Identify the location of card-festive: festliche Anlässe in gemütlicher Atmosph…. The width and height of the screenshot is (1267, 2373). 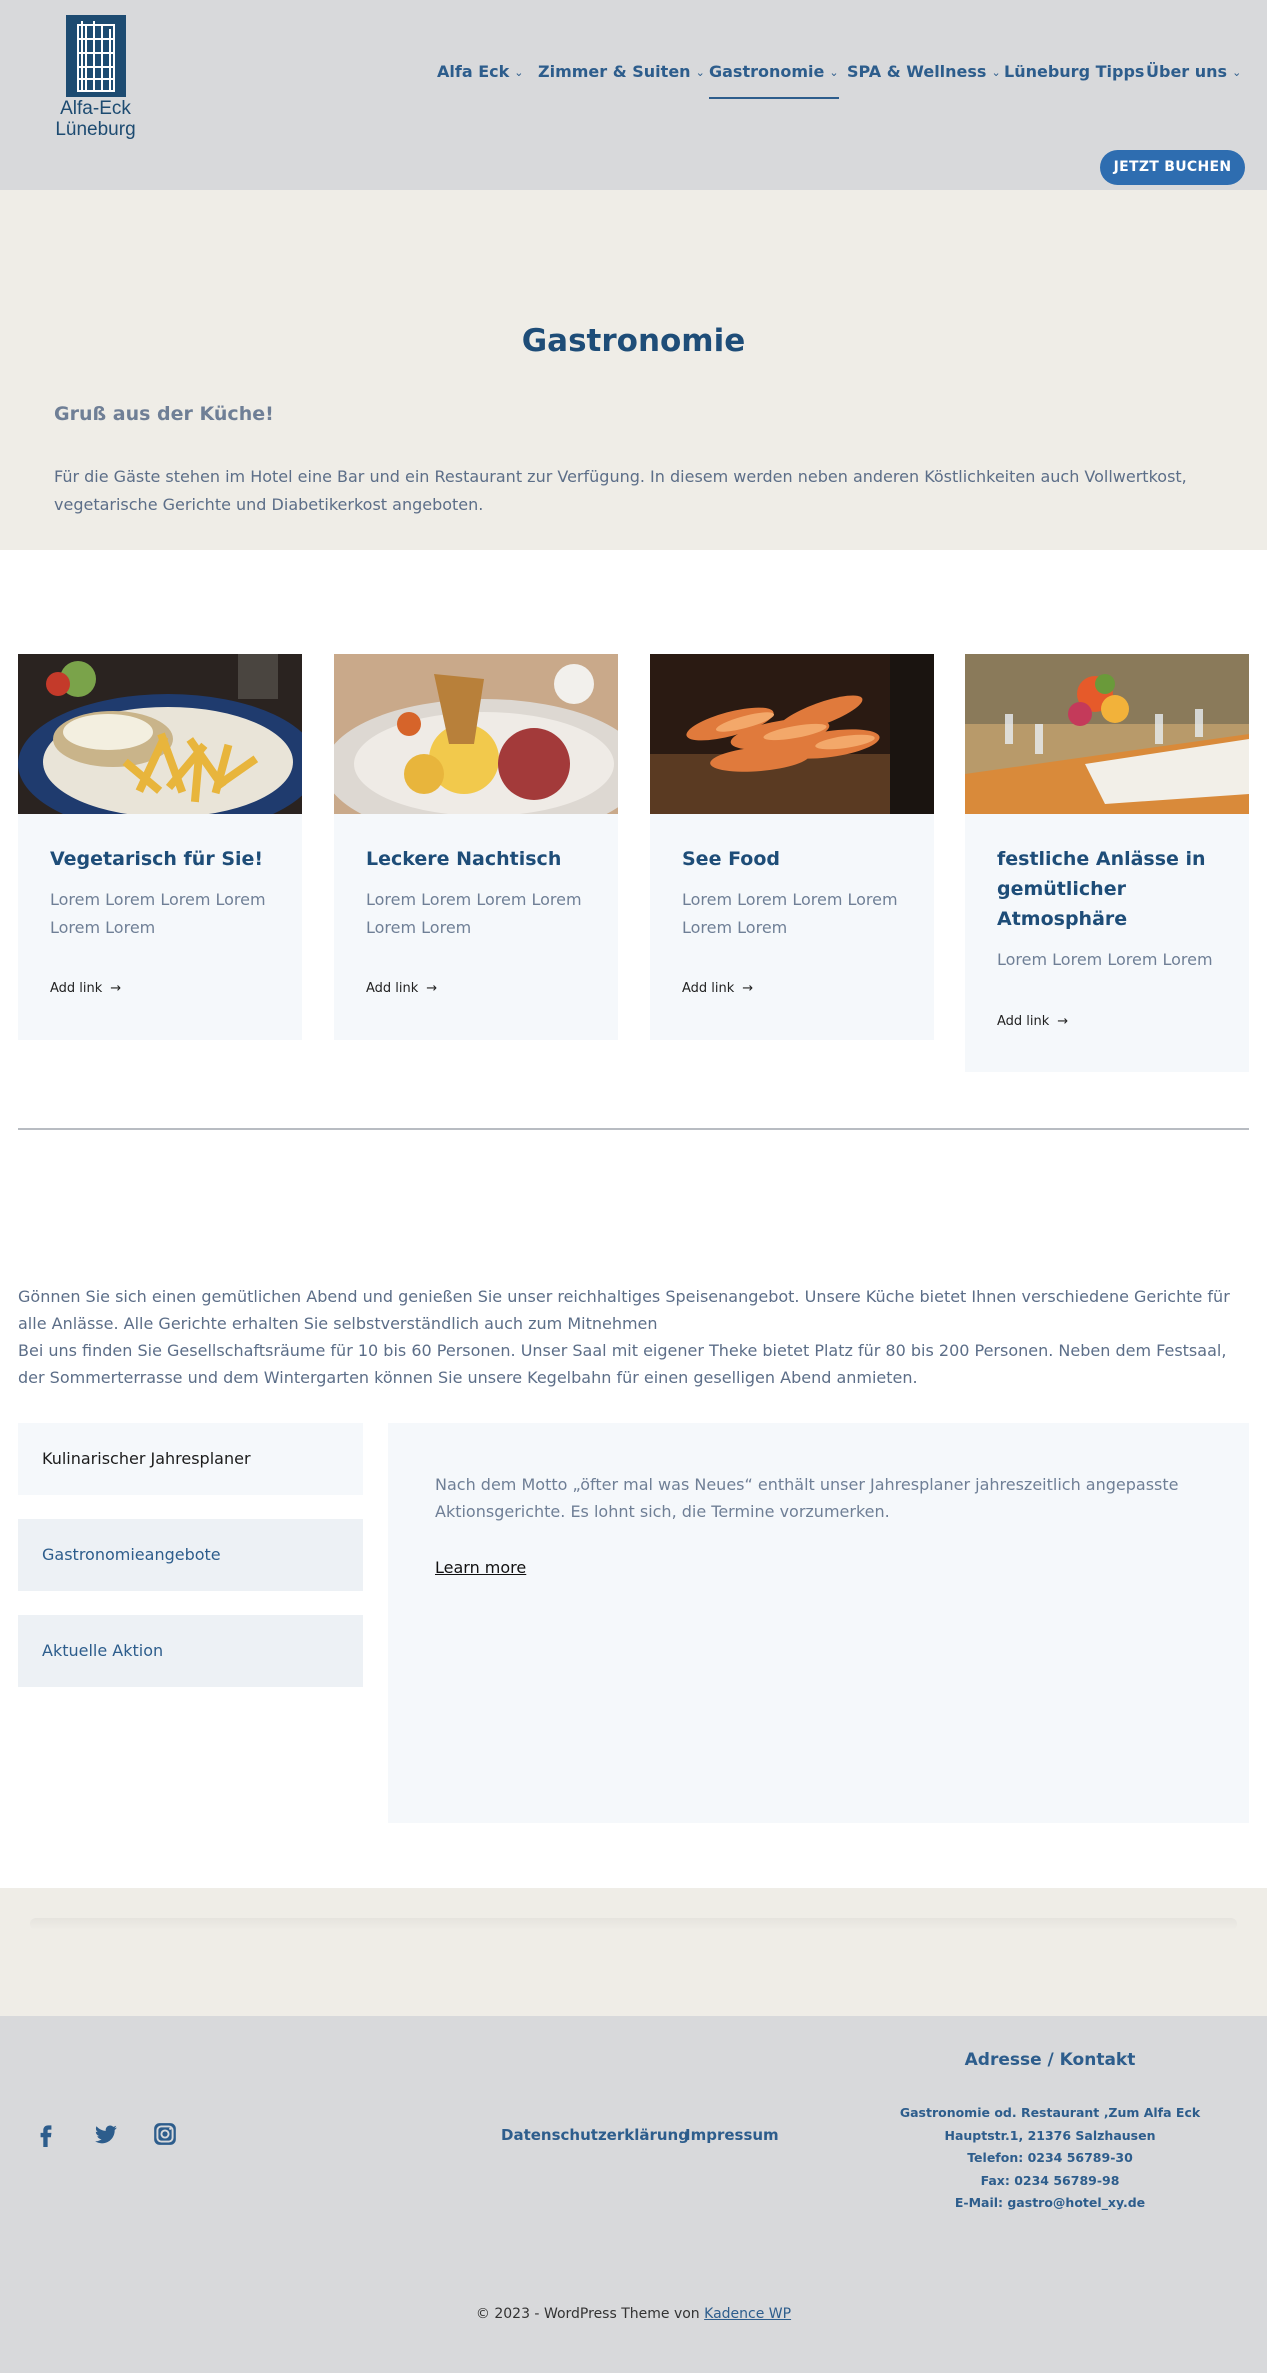
(1107, 863).